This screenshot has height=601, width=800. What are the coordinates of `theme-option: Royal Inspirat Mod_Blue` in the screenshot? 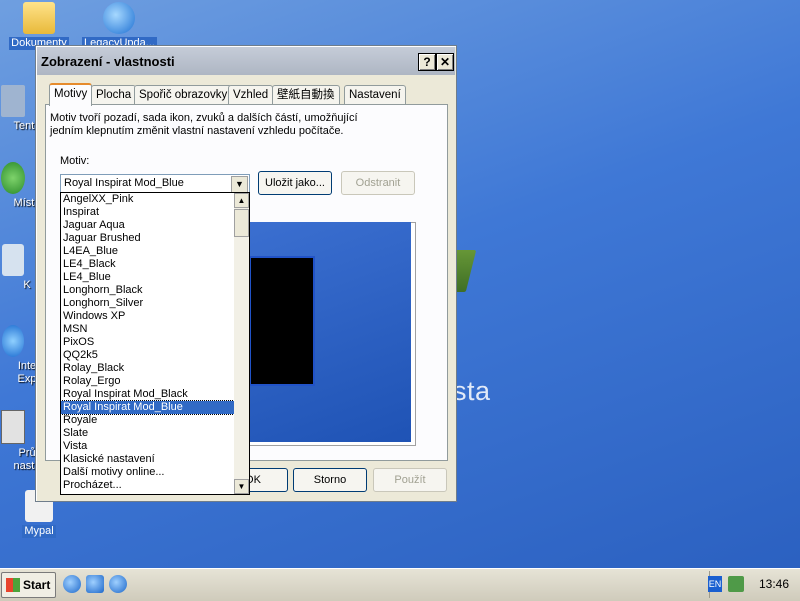 It's located at (147, 407).